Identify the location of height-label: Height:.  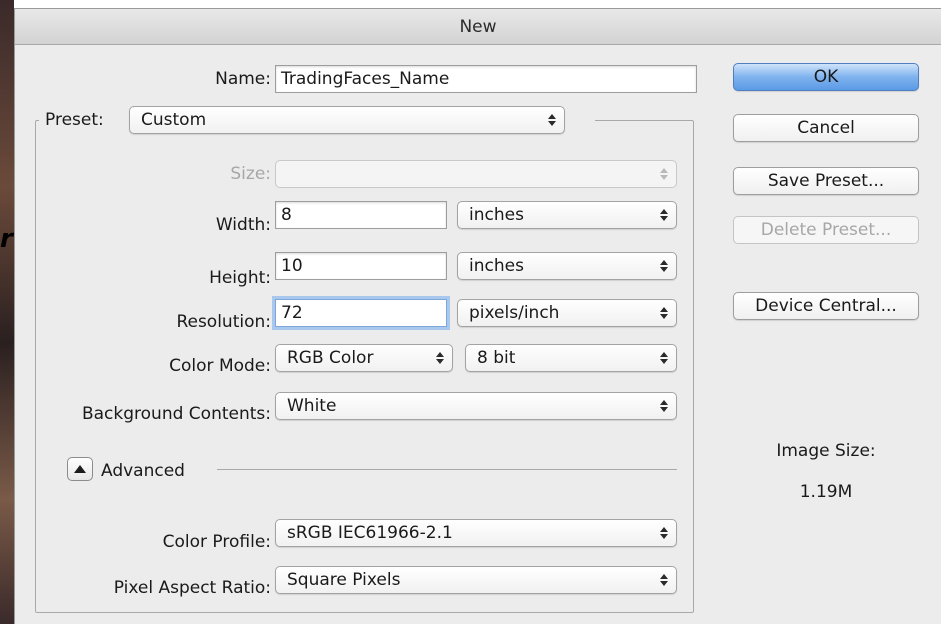
(240, 278).